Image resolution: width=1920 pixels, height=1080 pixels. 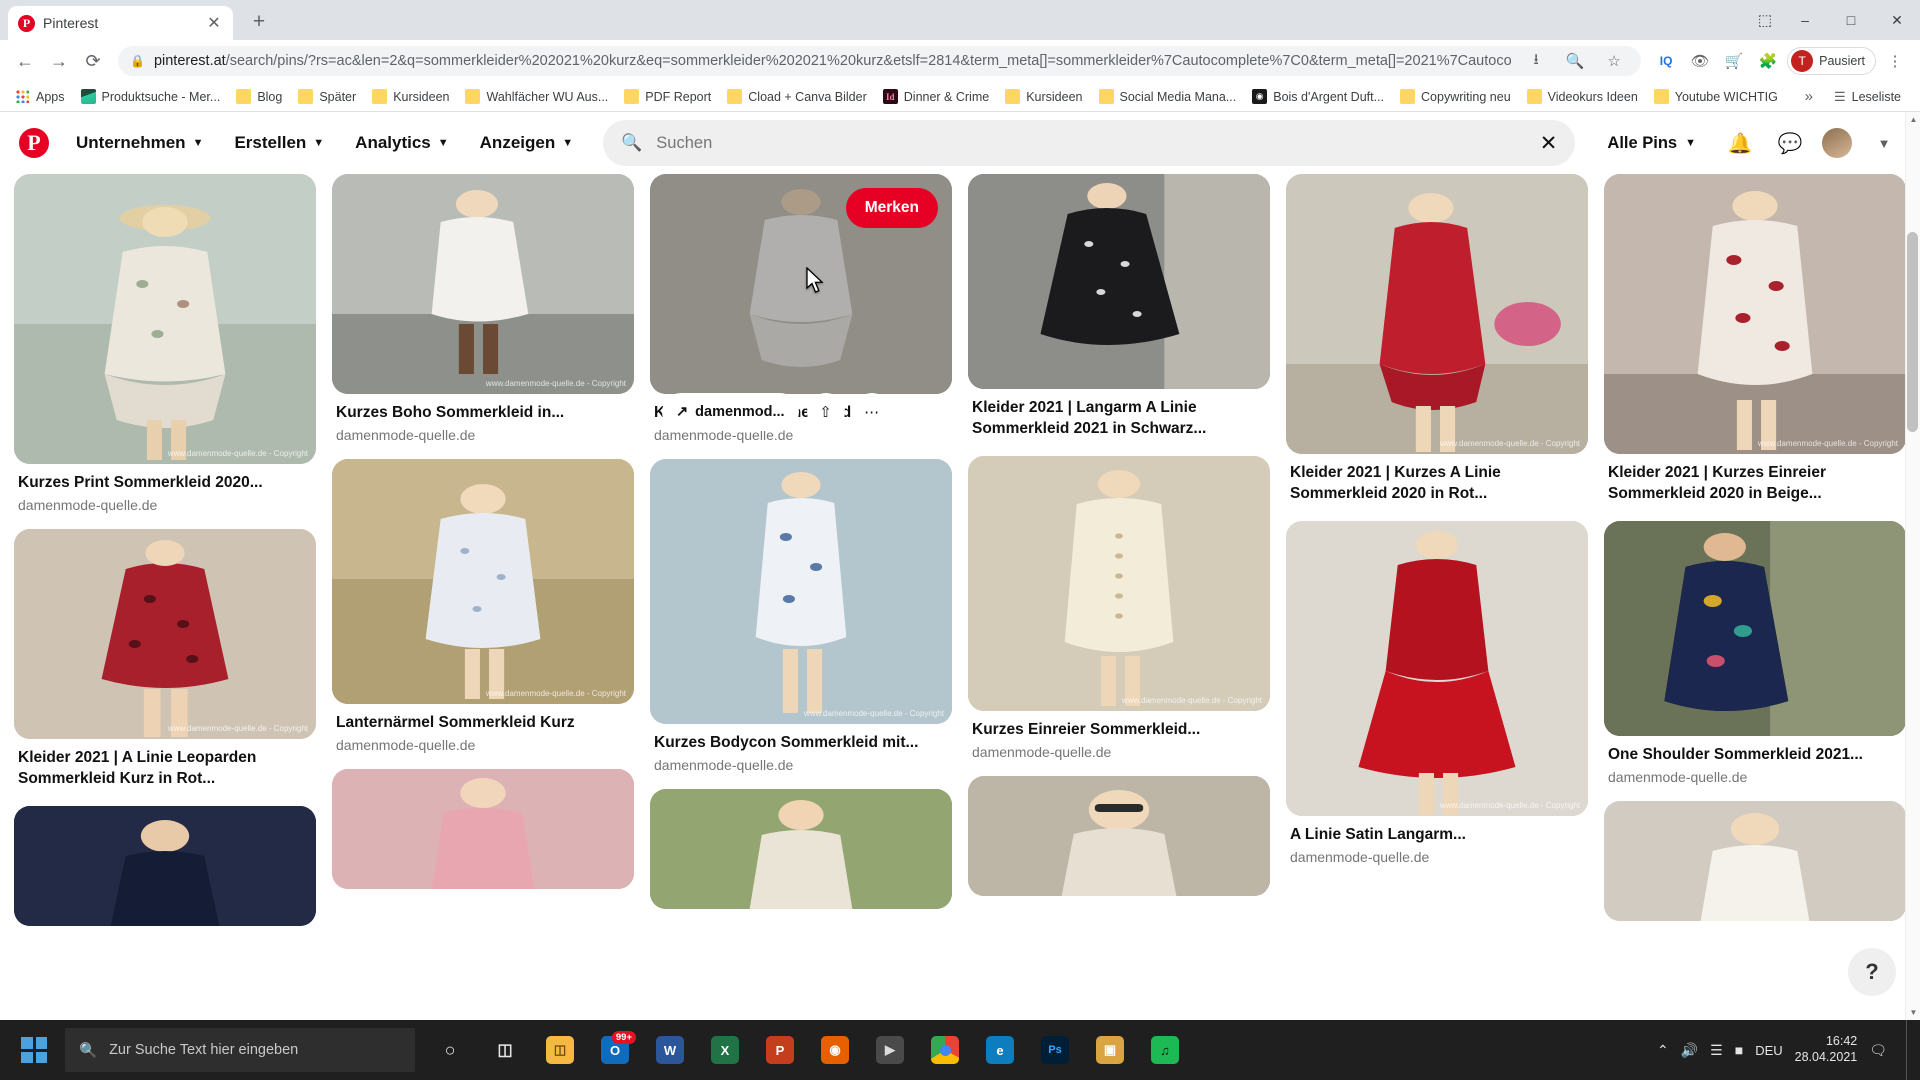 I want to click on extension-icon: ⬚, so click(x=1765, y=20).